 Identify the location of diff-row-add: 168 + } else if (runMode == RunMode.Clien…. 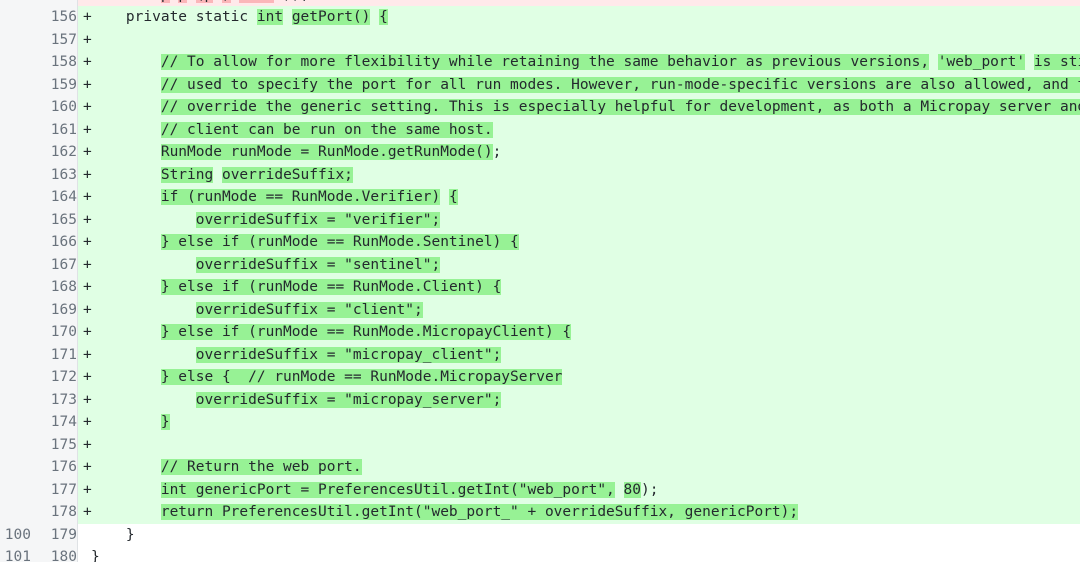
(540, 287).